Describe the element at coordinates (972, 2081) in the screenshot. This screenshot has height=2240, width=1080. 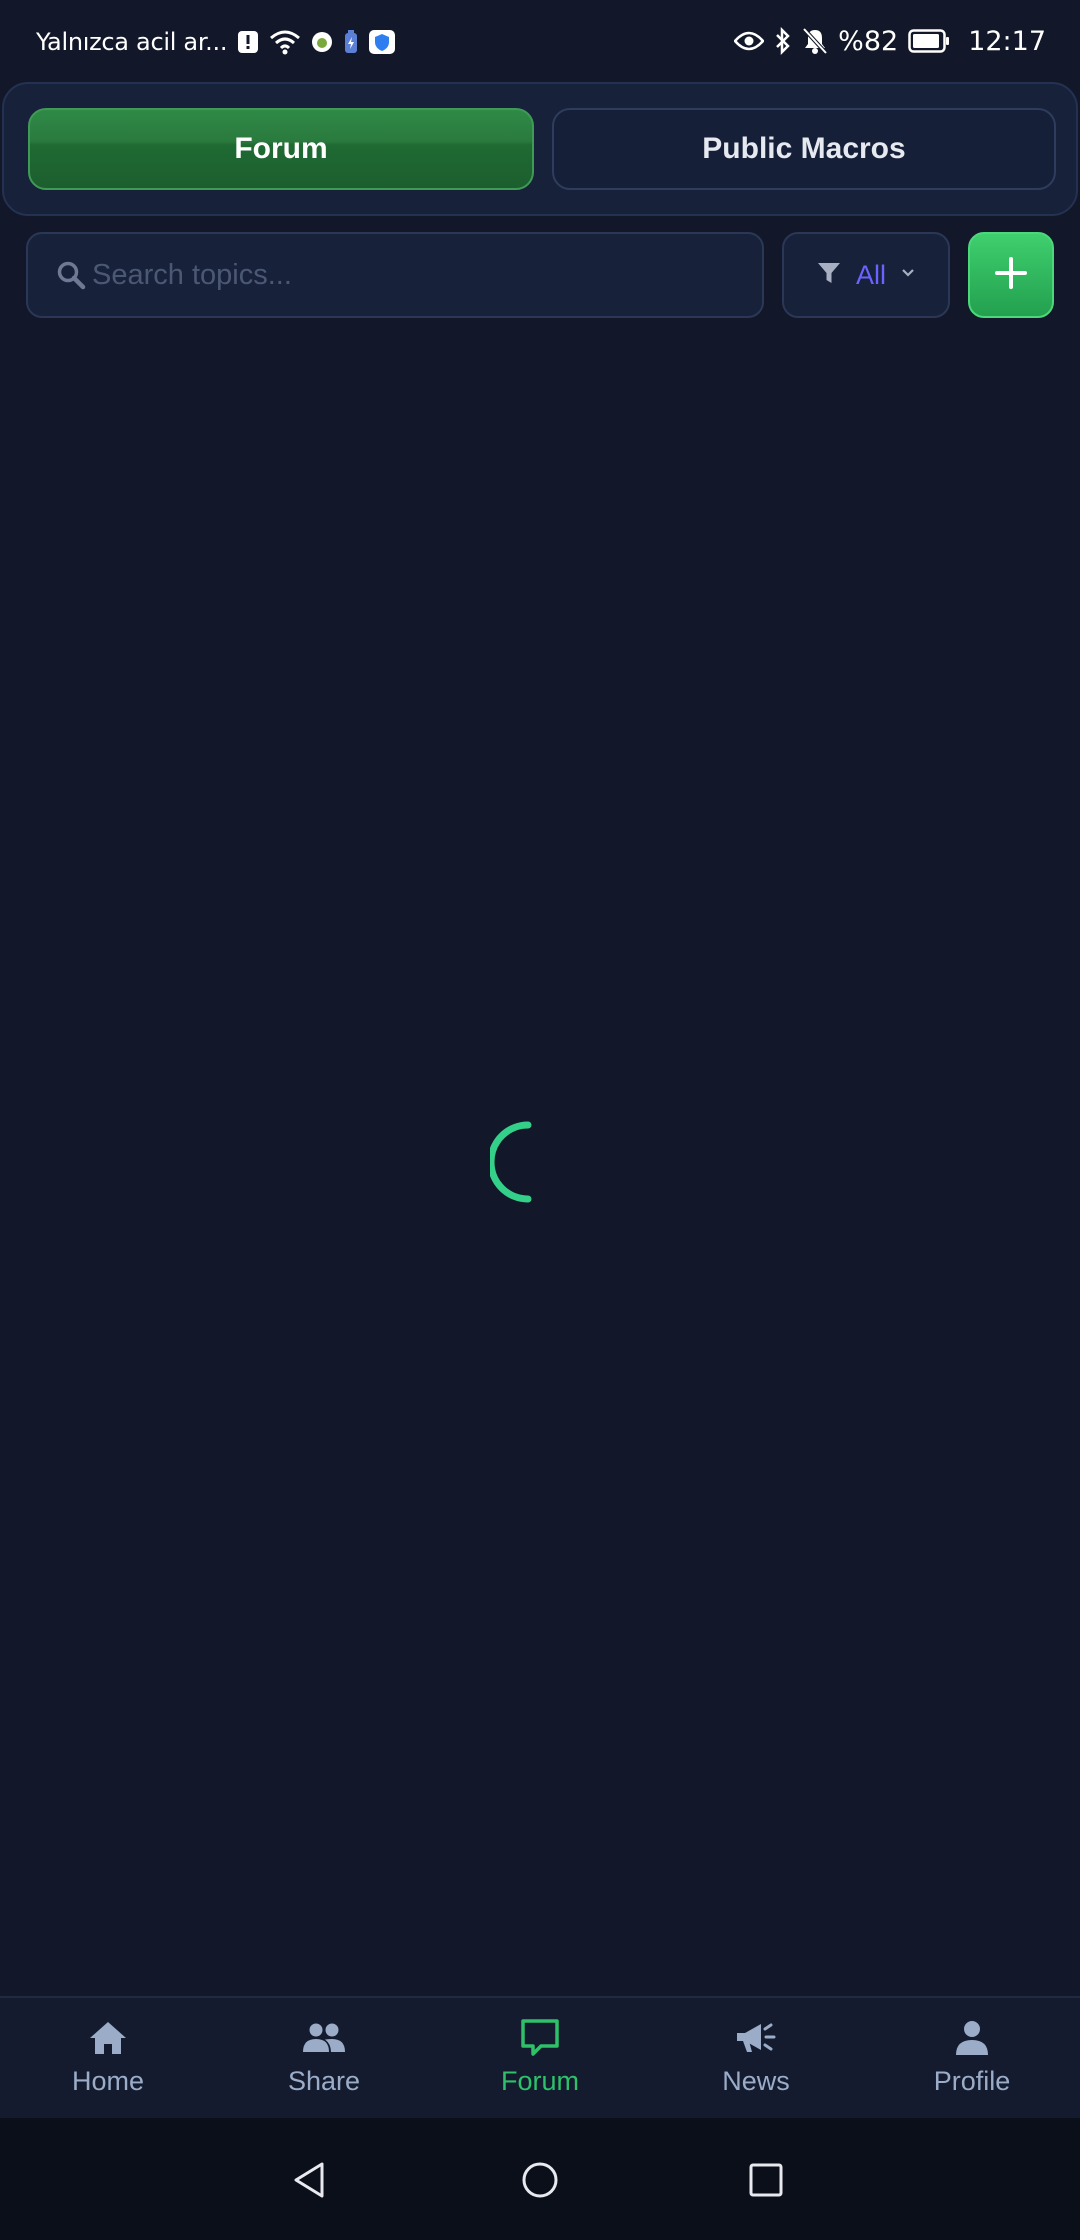
I see `nav-label-profile: Profile` at that location.